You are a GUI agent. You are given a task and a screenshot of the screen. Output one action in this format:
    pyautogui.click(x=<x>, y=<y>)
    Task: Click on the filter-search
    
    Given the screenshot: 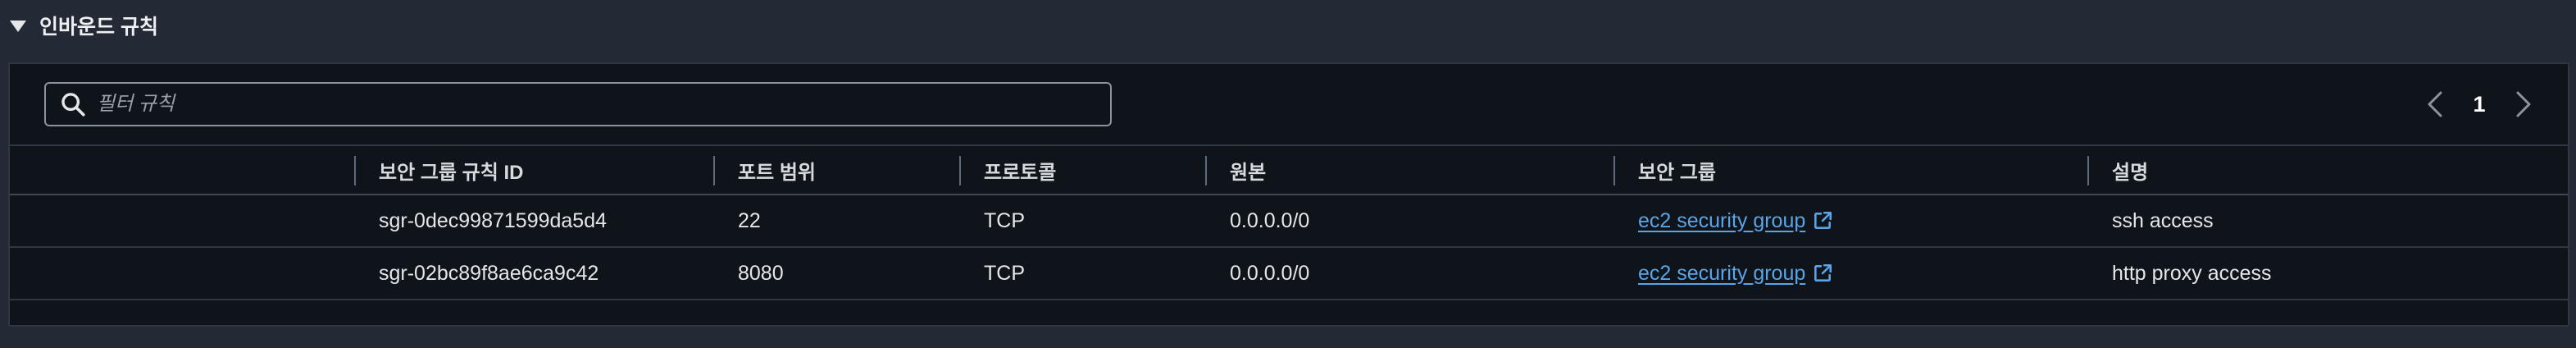 What is the action you would take?
    pyautogui.click(x=578, y=104)
    